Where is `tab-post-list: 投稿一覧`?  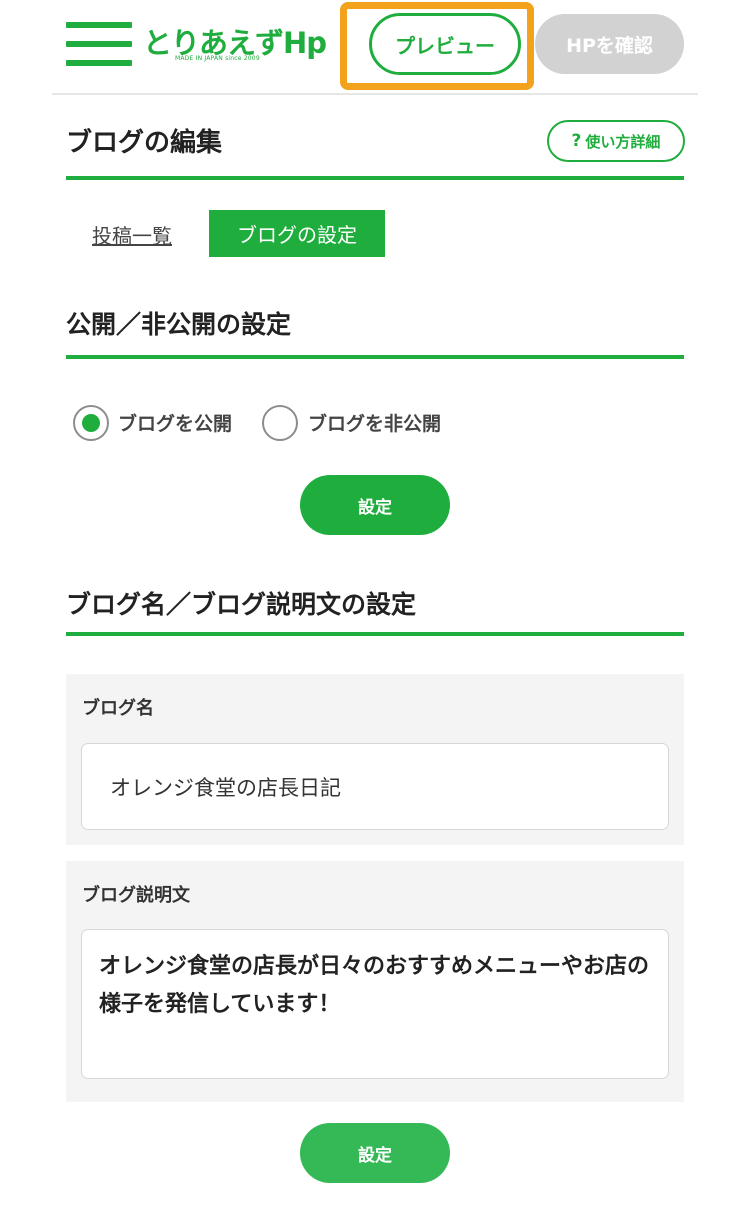
tab-post-list: 投稿一覧 is located at coordinates (132, 234).